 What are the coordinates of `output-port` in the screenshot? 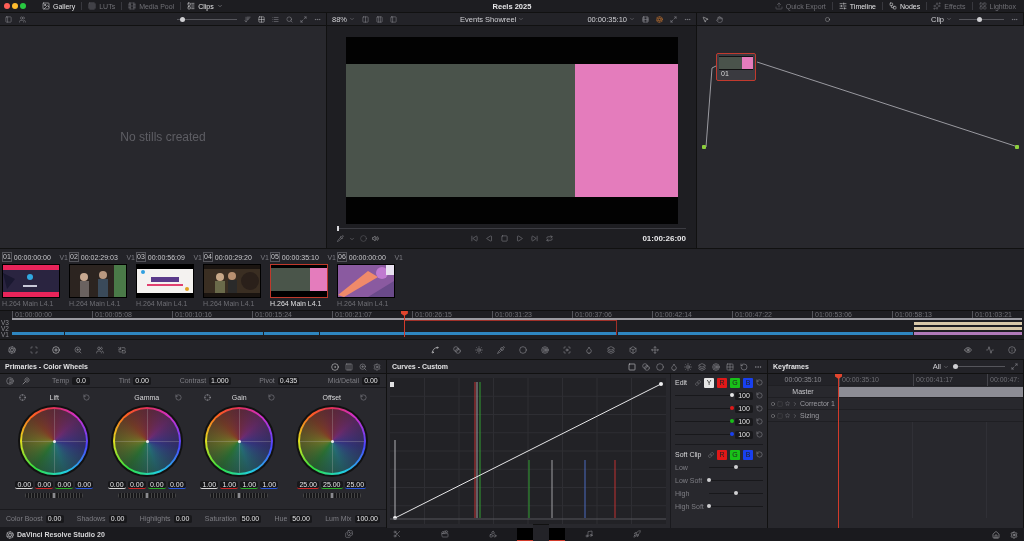 It's located at (1017, 147).